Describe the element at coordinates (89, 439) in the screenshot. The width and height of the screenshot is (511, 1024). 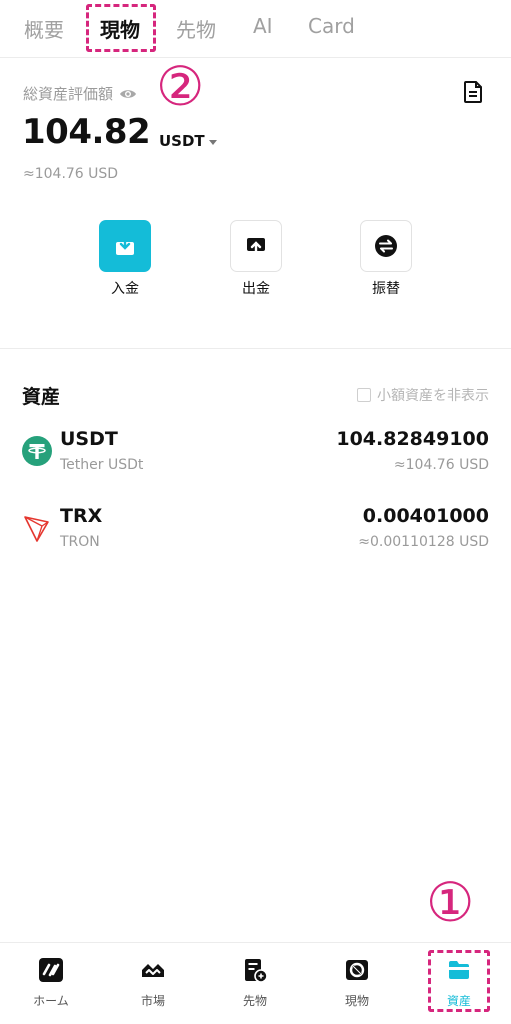
I see `asset-symbol: USDT` at that location.